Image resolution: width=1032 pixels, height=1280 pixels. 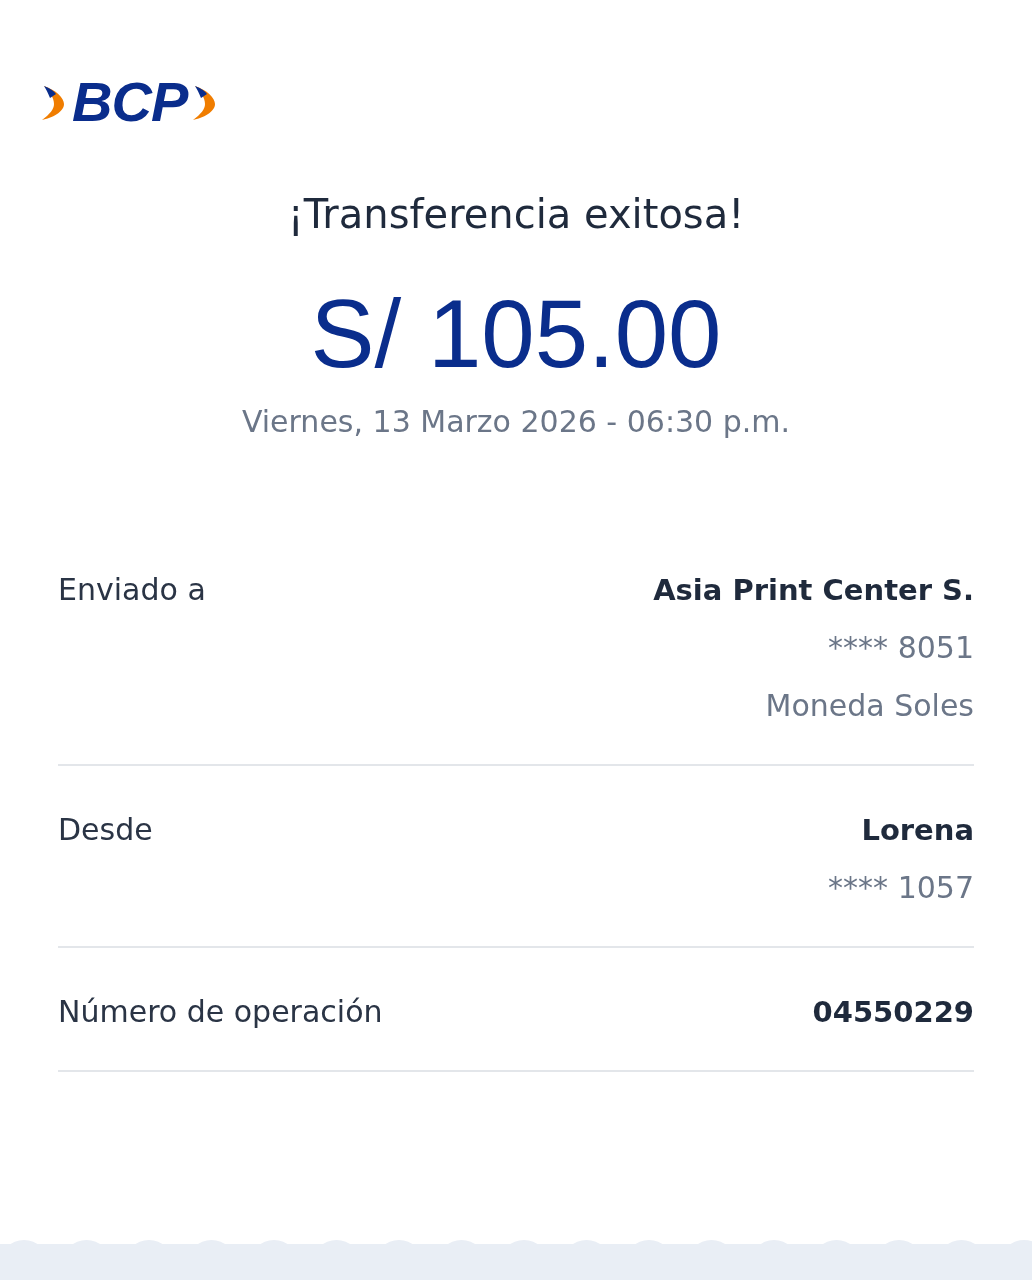 What do you see at coordinates (869, 706) in the screenshot?
I see `detail-value: Moneda Soles` at bounding box center [869, 706].